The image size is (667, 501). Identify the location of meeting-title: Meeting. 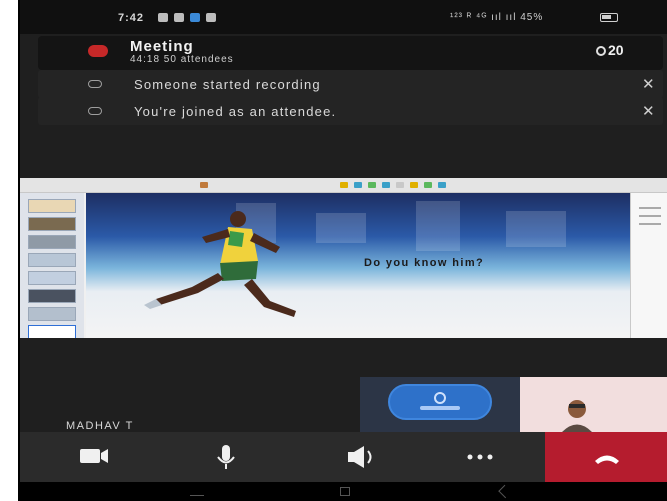
(162, 46).